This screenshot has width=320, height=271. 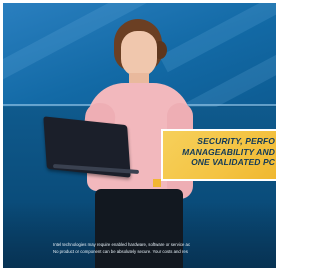 What do you see at coordinates (236, 141) in the screenshot?
I see `headline-line-1: SECURITY, PERFO` at bounding box center [236, 141].